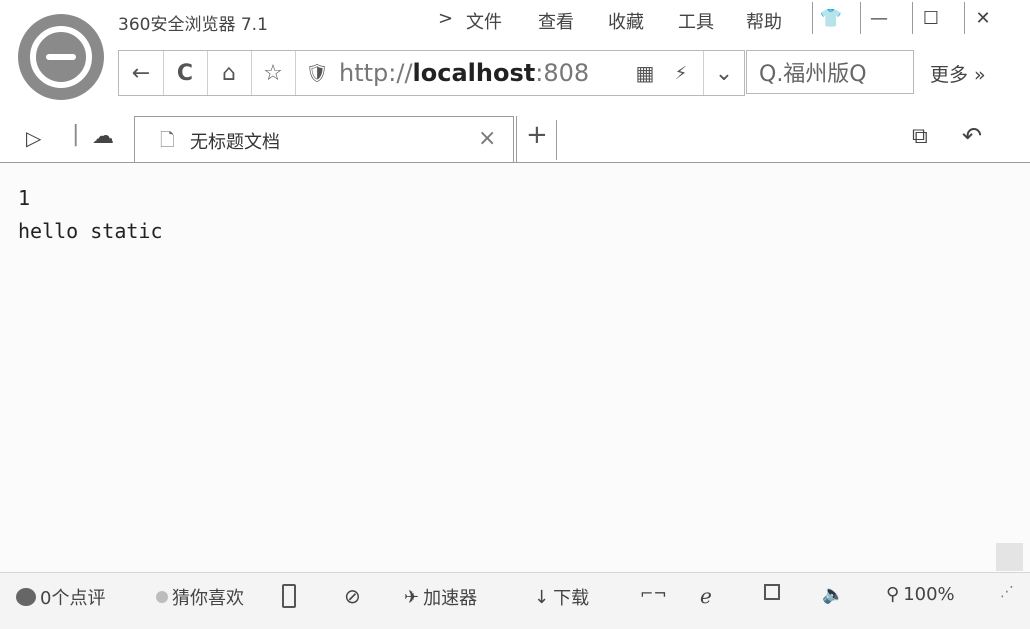  Describe the element at coordinates (73, 598) in the screenshot. I see `reviews-label: 0个点评` at that location.